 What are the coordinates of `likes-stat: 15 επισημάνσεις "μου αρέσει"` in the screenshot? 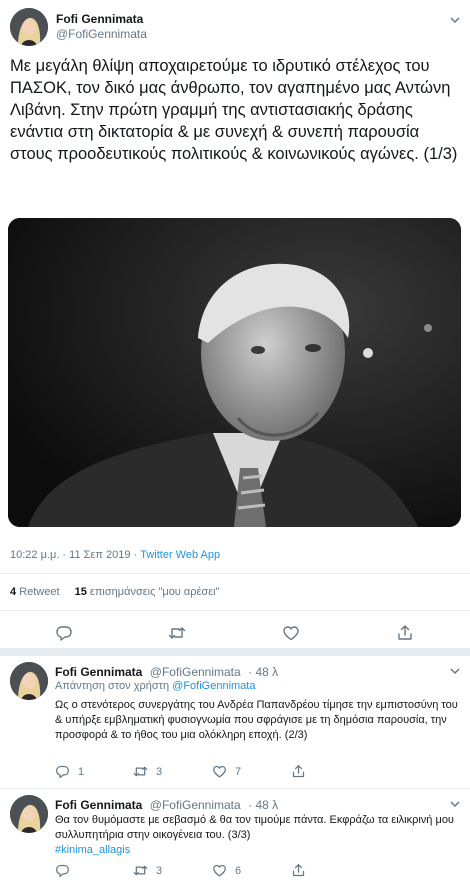 It's located at (147, 592).